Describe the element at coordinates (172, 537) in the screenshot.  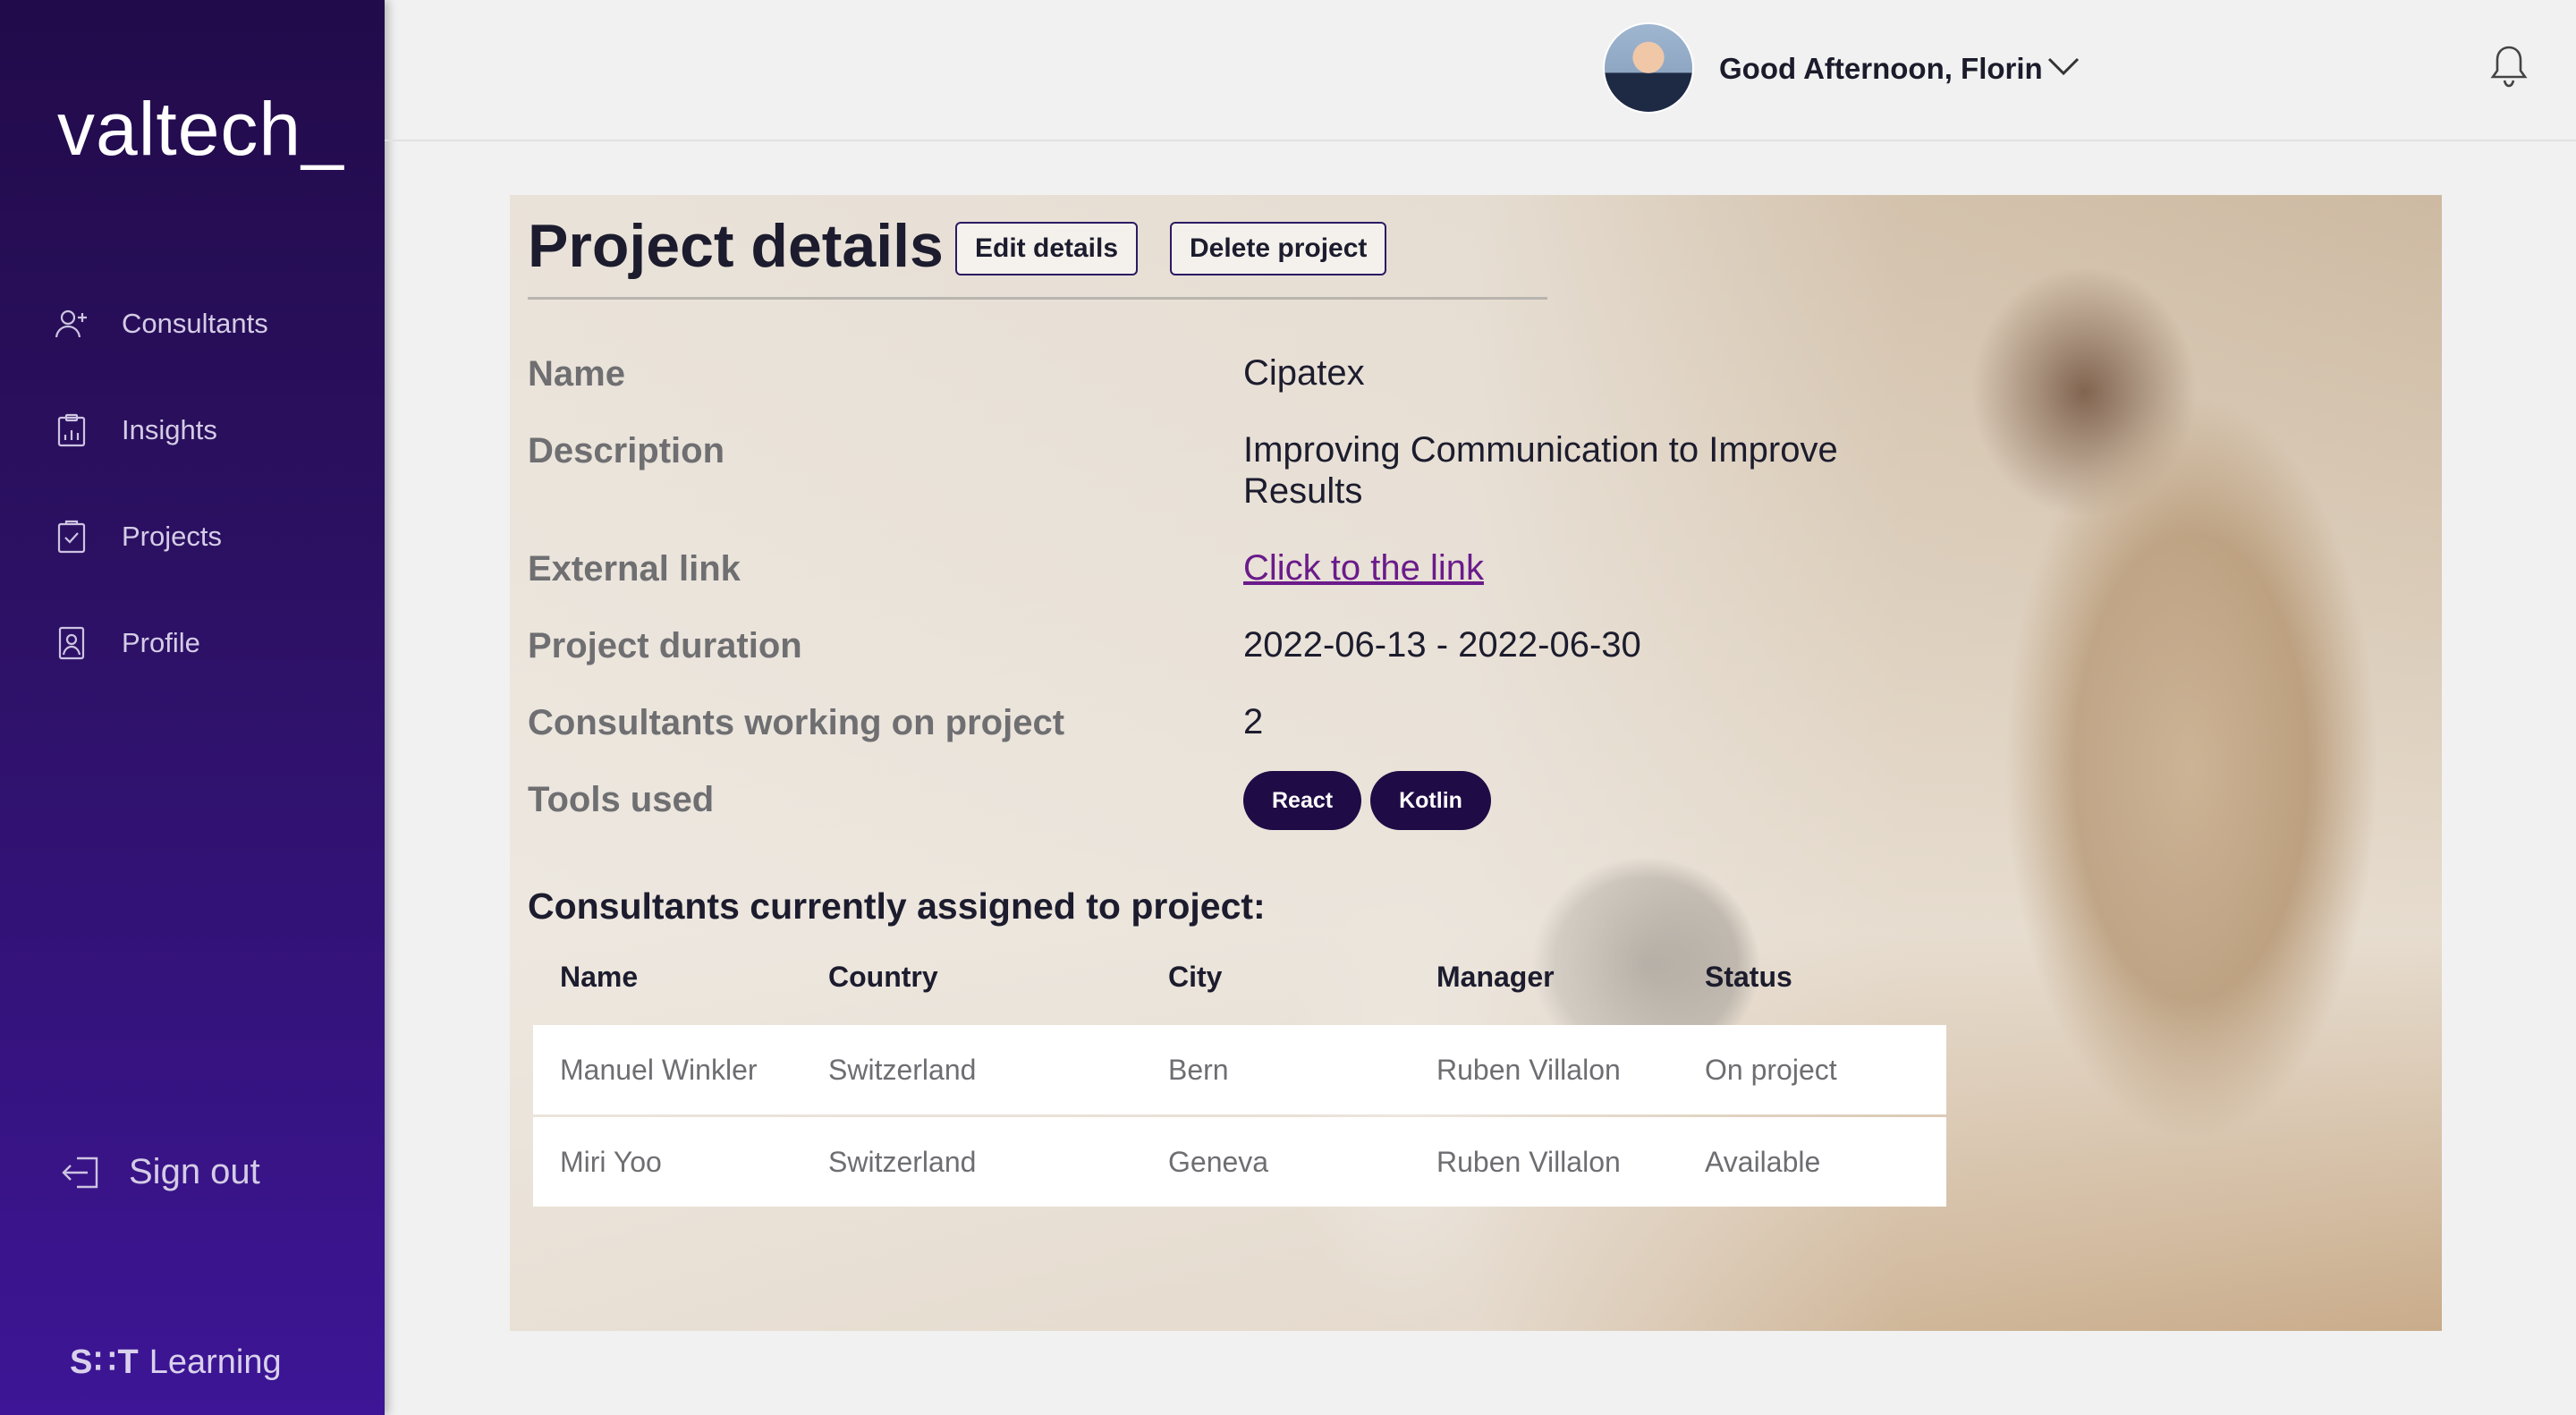
I see `sidebar-item-label: Projects` at that location.